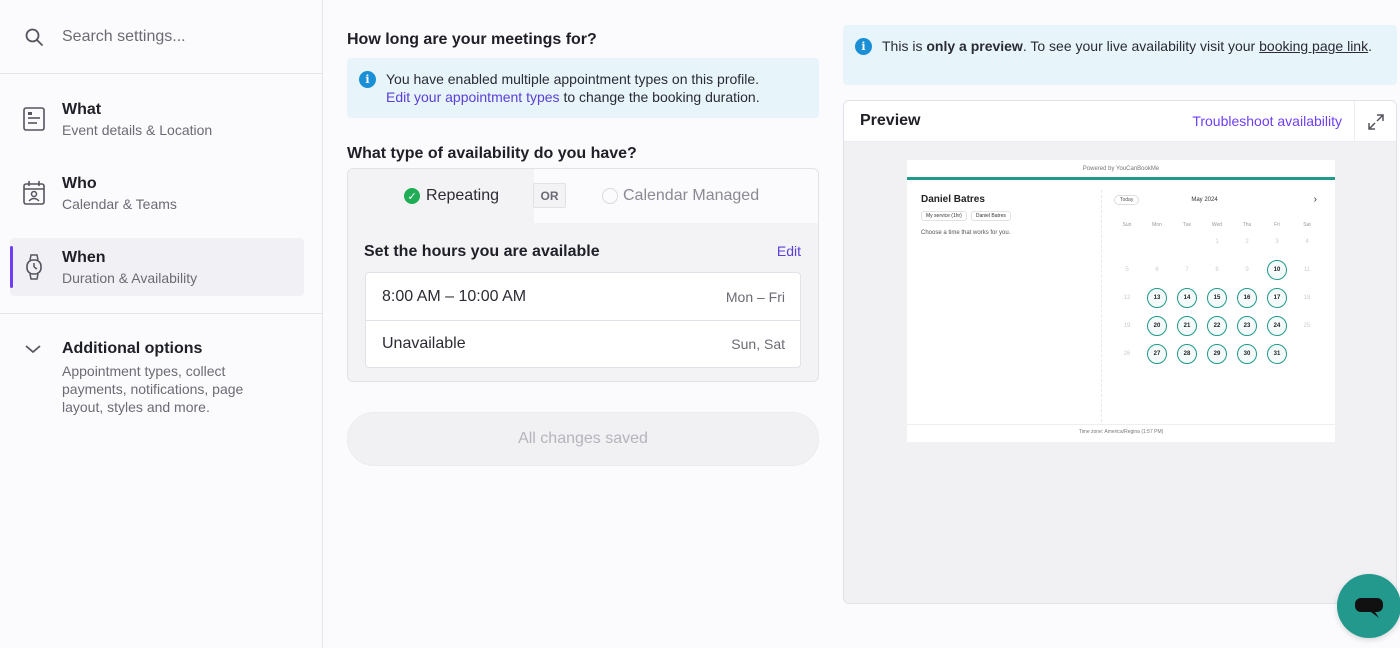 This screenshot has height=648, width=1400. Describe the element at coordinates (1127, 200) in the screenshot. I see `today-button: Today` at that location.